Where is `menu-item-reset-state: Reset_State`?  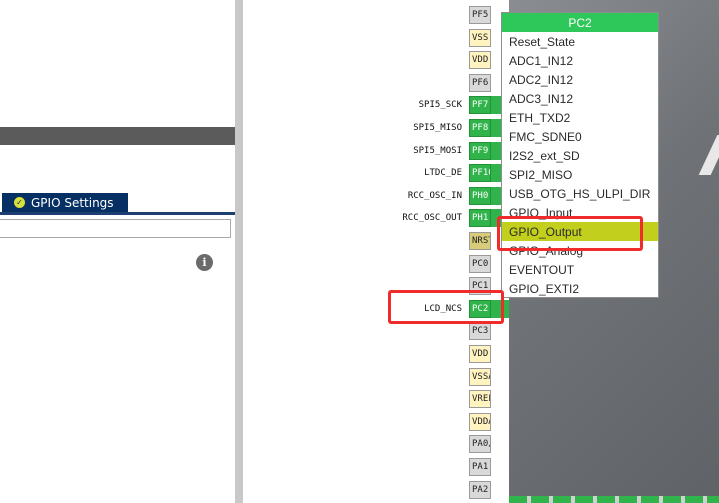 menu-item-reset-state: Reset_State is located at coordinates (580, 41).